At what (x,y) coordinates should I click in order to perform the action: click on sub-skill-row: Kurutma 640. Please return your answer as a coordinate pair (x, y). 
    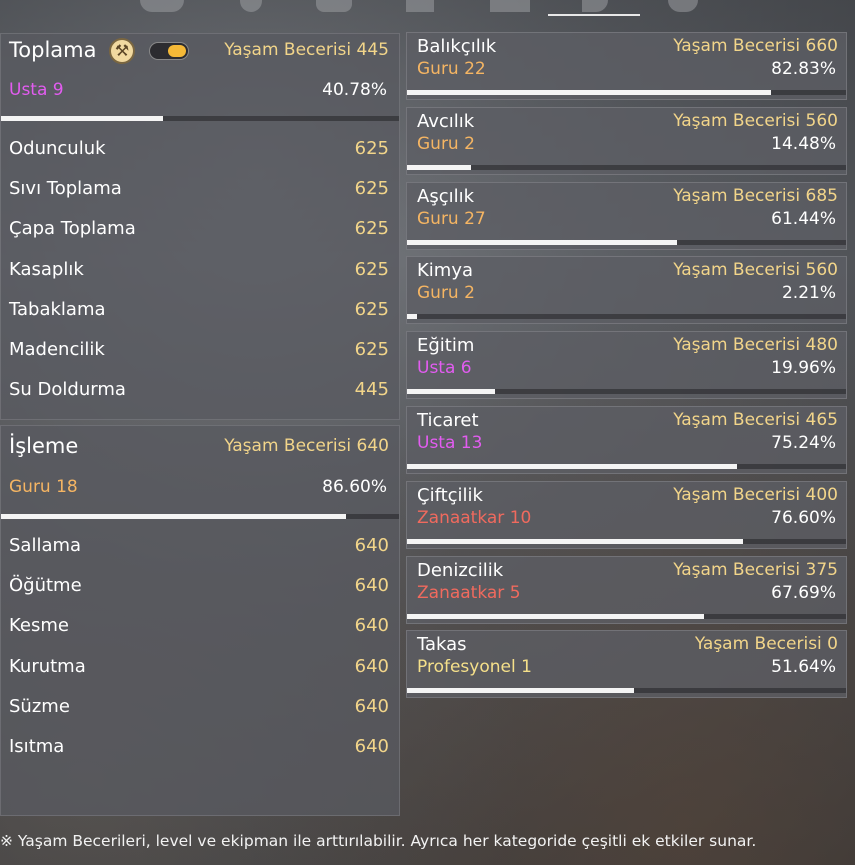
    Looking at the image, I should click on (199, 676).